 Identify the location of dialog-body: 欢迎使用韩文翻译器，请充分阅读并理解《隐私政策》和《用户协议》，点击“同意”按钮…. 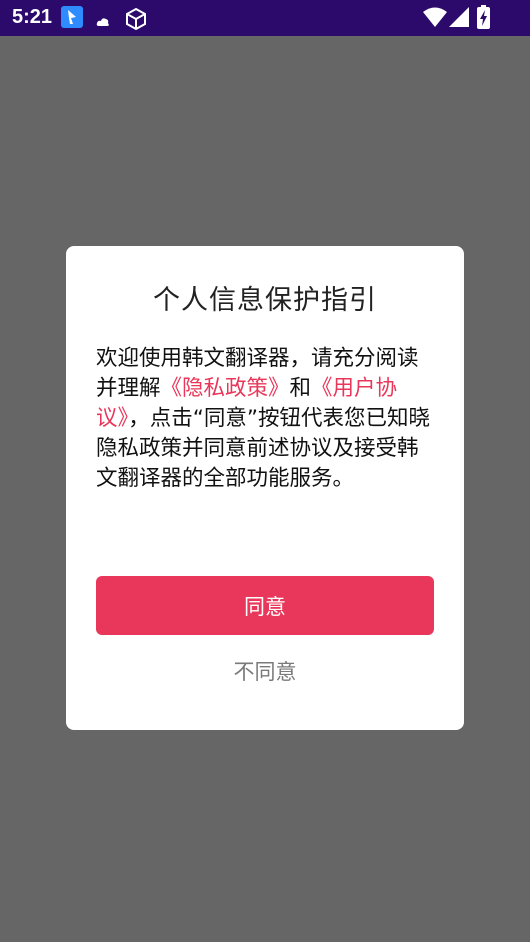
(266, 419).